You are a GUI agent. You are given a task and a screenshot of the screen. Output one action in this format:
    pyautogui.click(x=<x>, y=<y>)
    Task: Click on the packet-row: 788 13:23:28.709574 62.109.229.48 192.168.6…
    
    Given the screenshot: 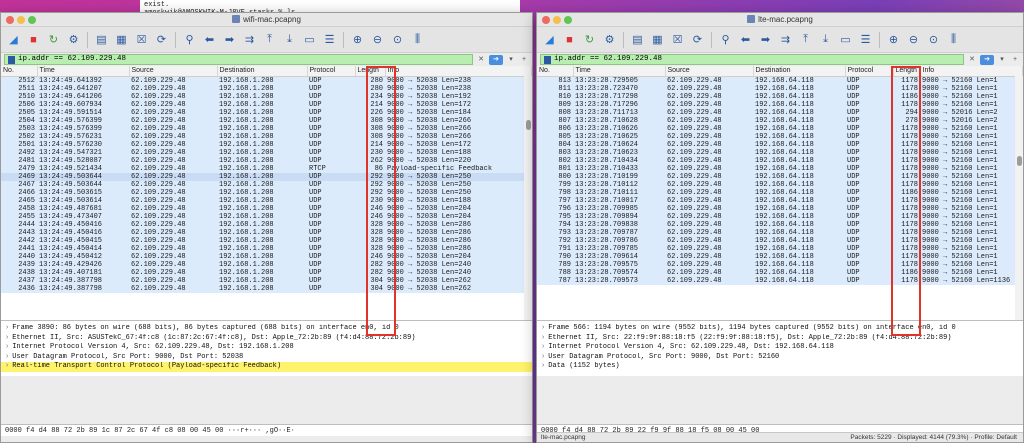 What is the action you would take?
    pyautogui.click(x=780, y=272)
    